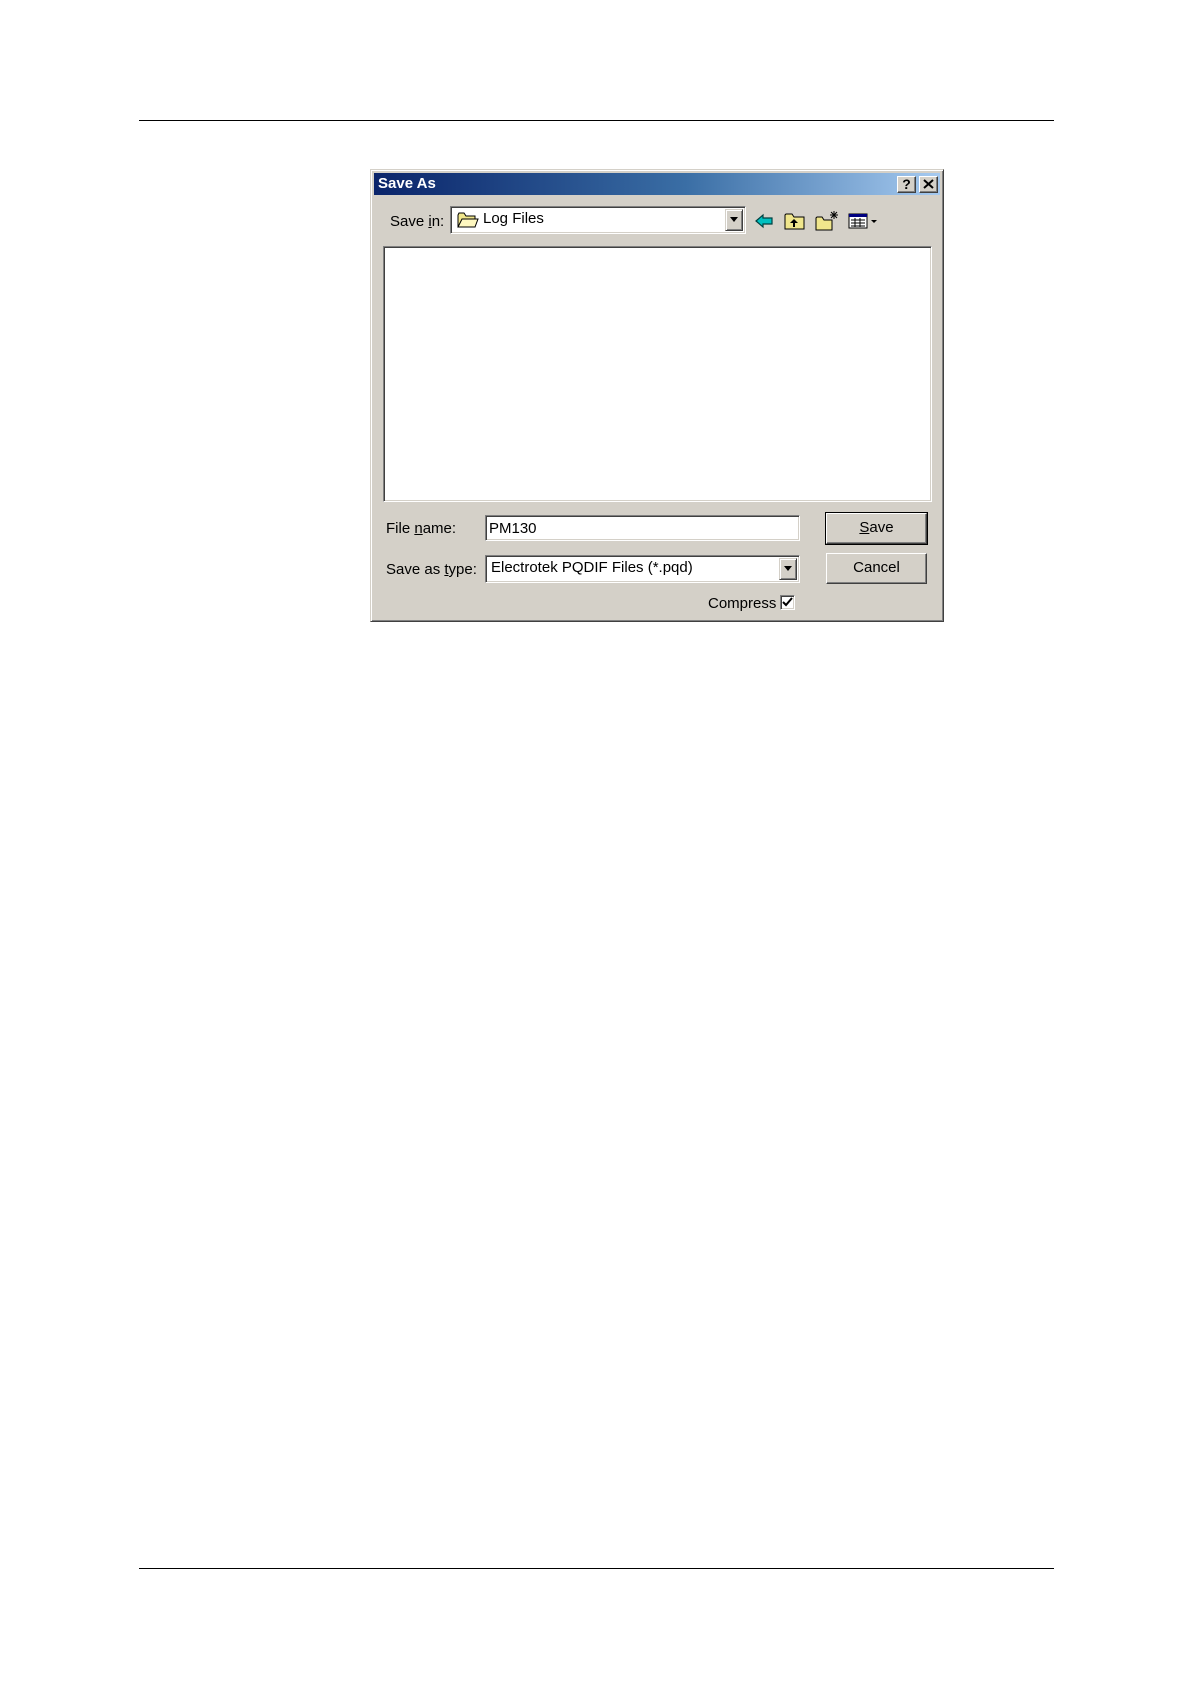  I want to click on save-as-type-select: Electrotek PQDIF Files (*.pqd), so click(642, 569).